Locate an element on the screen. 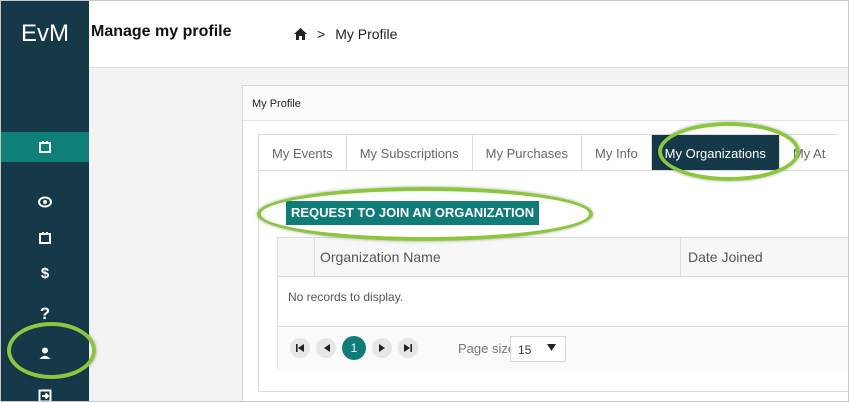 This screenshot has width=849, height=402. tab-my-events: My Events is located at coordinates (302, 152).